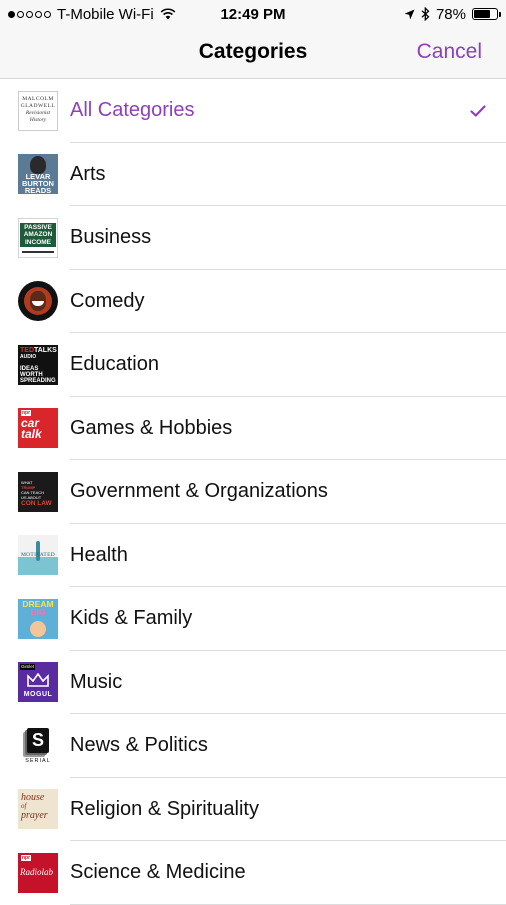 The height and width of the screenshot is (905, 506). Describe the element at coordinates (253, 873) in the screenshot. I see `category-row-science: npr Radiolab Science & Medicine` at that location.